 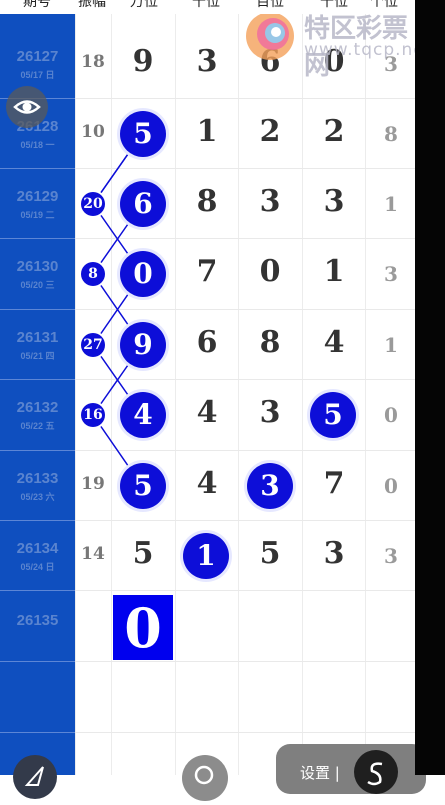 I want to click on hit-ball: 6, so click(x=143, y=204).